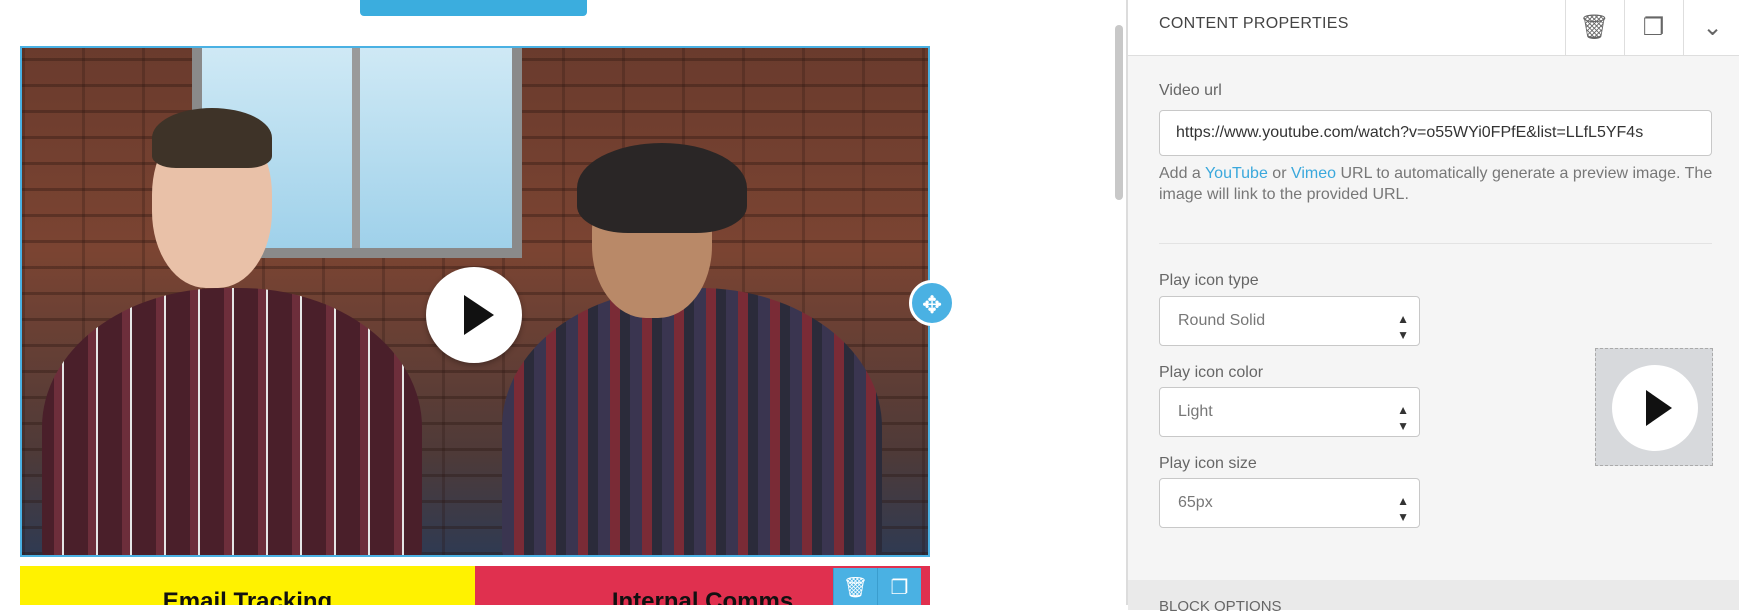  Describe the element at coordinates (1435, 243) in the screenshot. I see `divider` at that location.